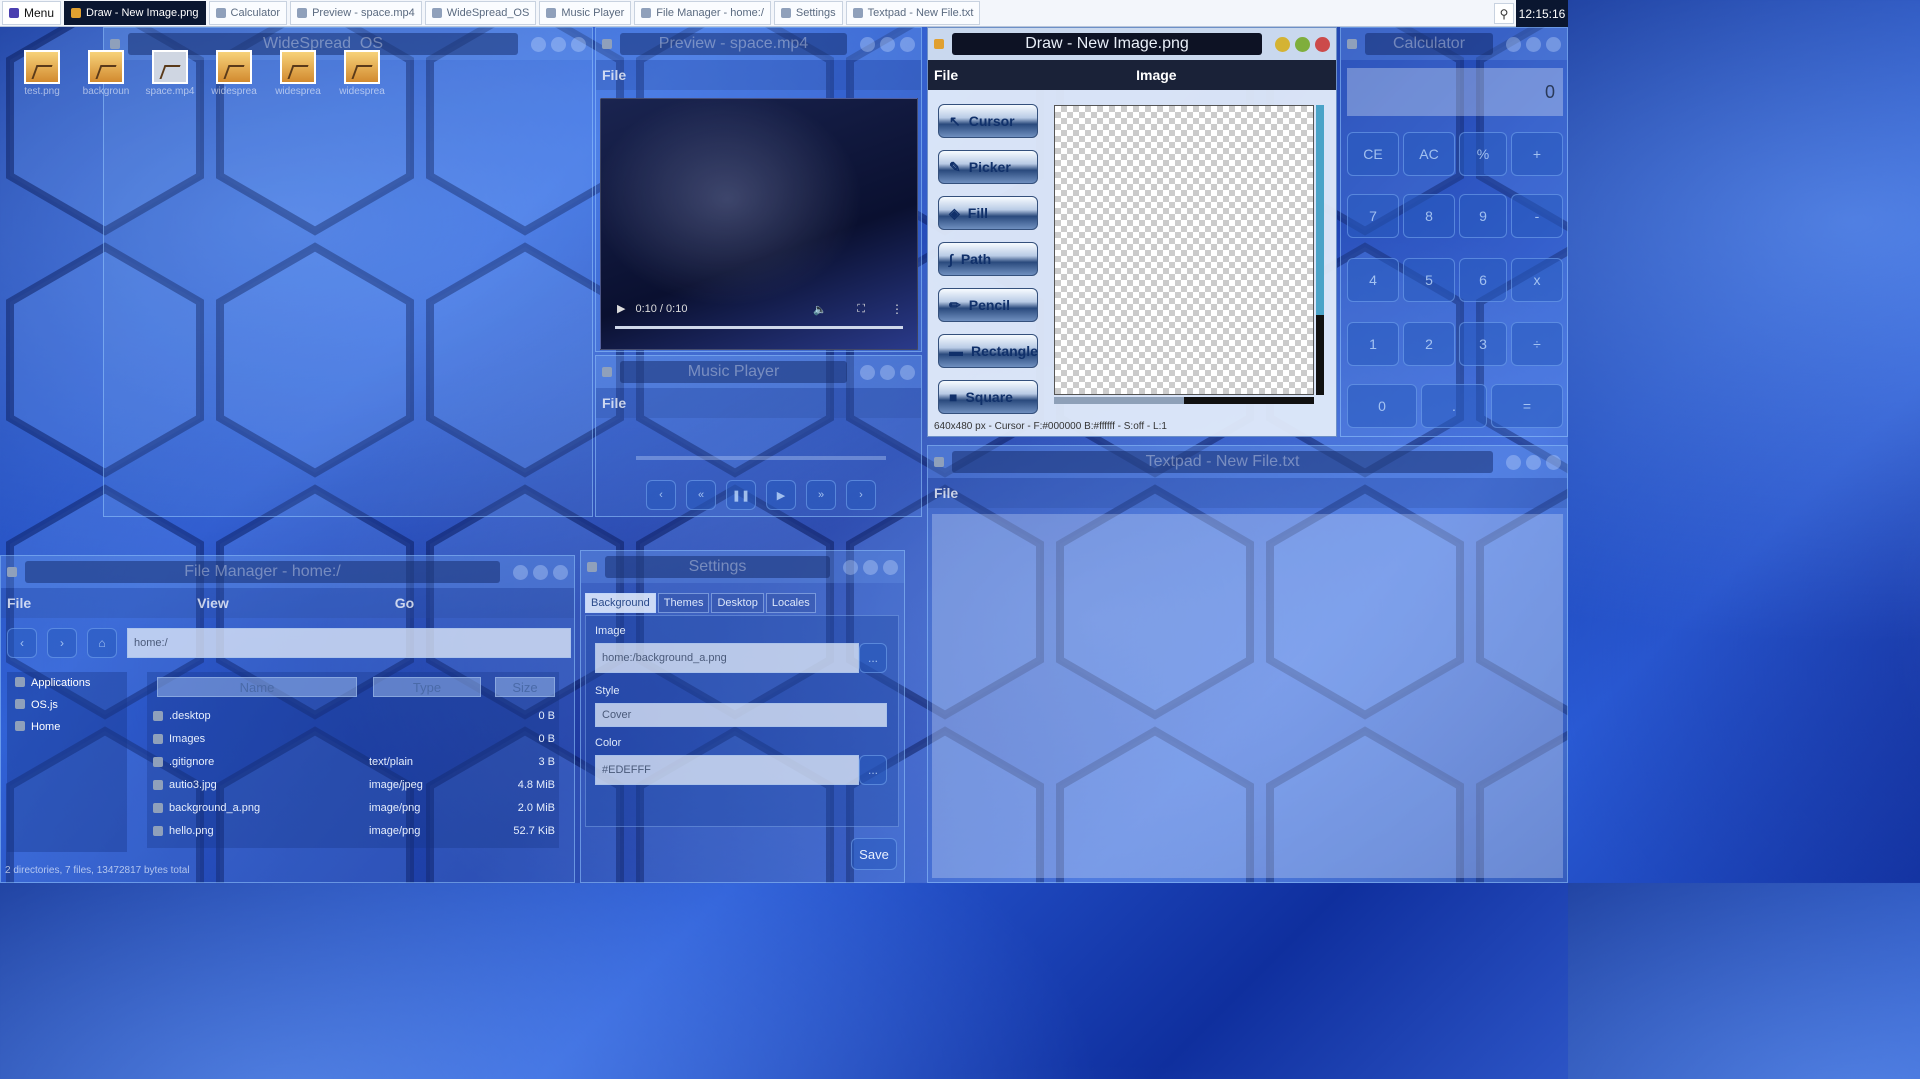 The width and height of the screenshot is (1920, 1079). I want to click on key-multiply: x, so click(1537, 280).